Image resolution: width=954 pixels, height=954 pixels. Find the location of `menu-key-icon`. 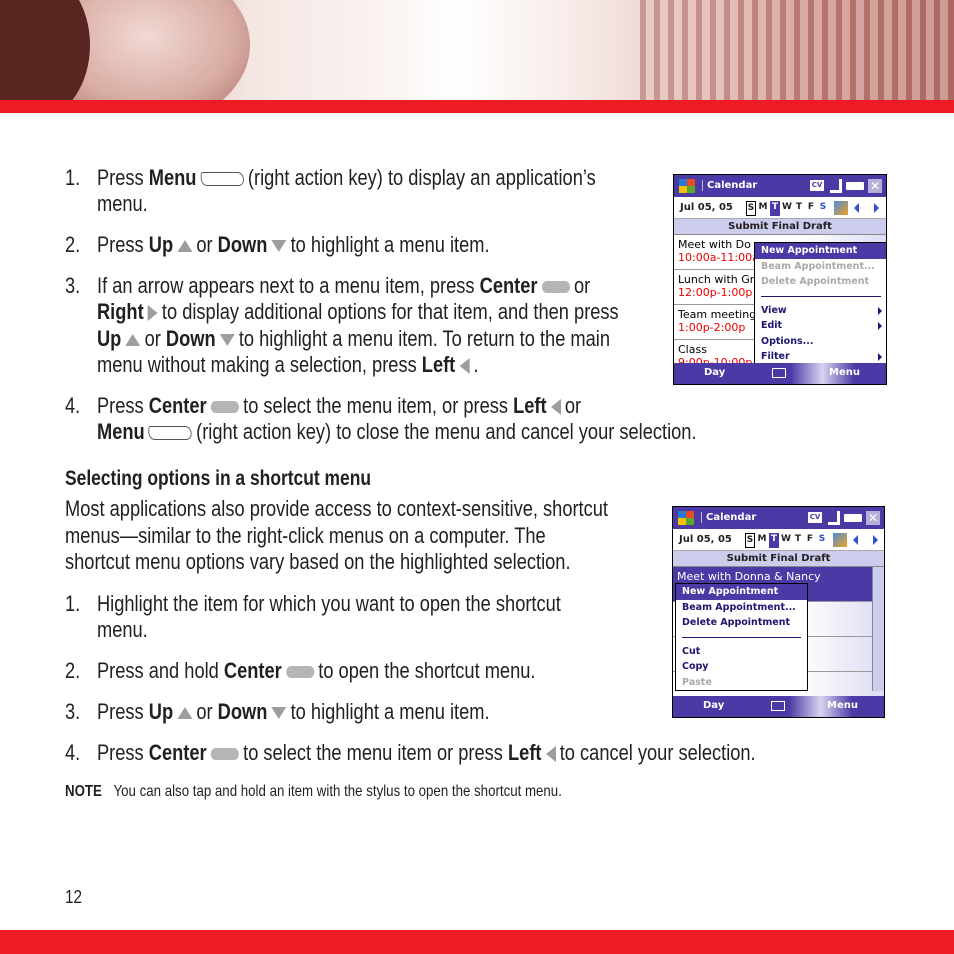

menu-key-icon is located at coordinates (170, 433).